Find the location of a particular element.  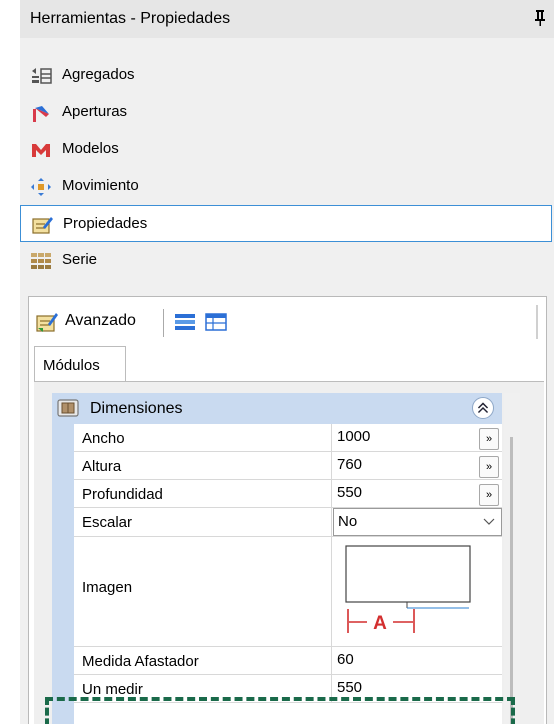

categorized-view-icon is located at coordinates (185, 322).